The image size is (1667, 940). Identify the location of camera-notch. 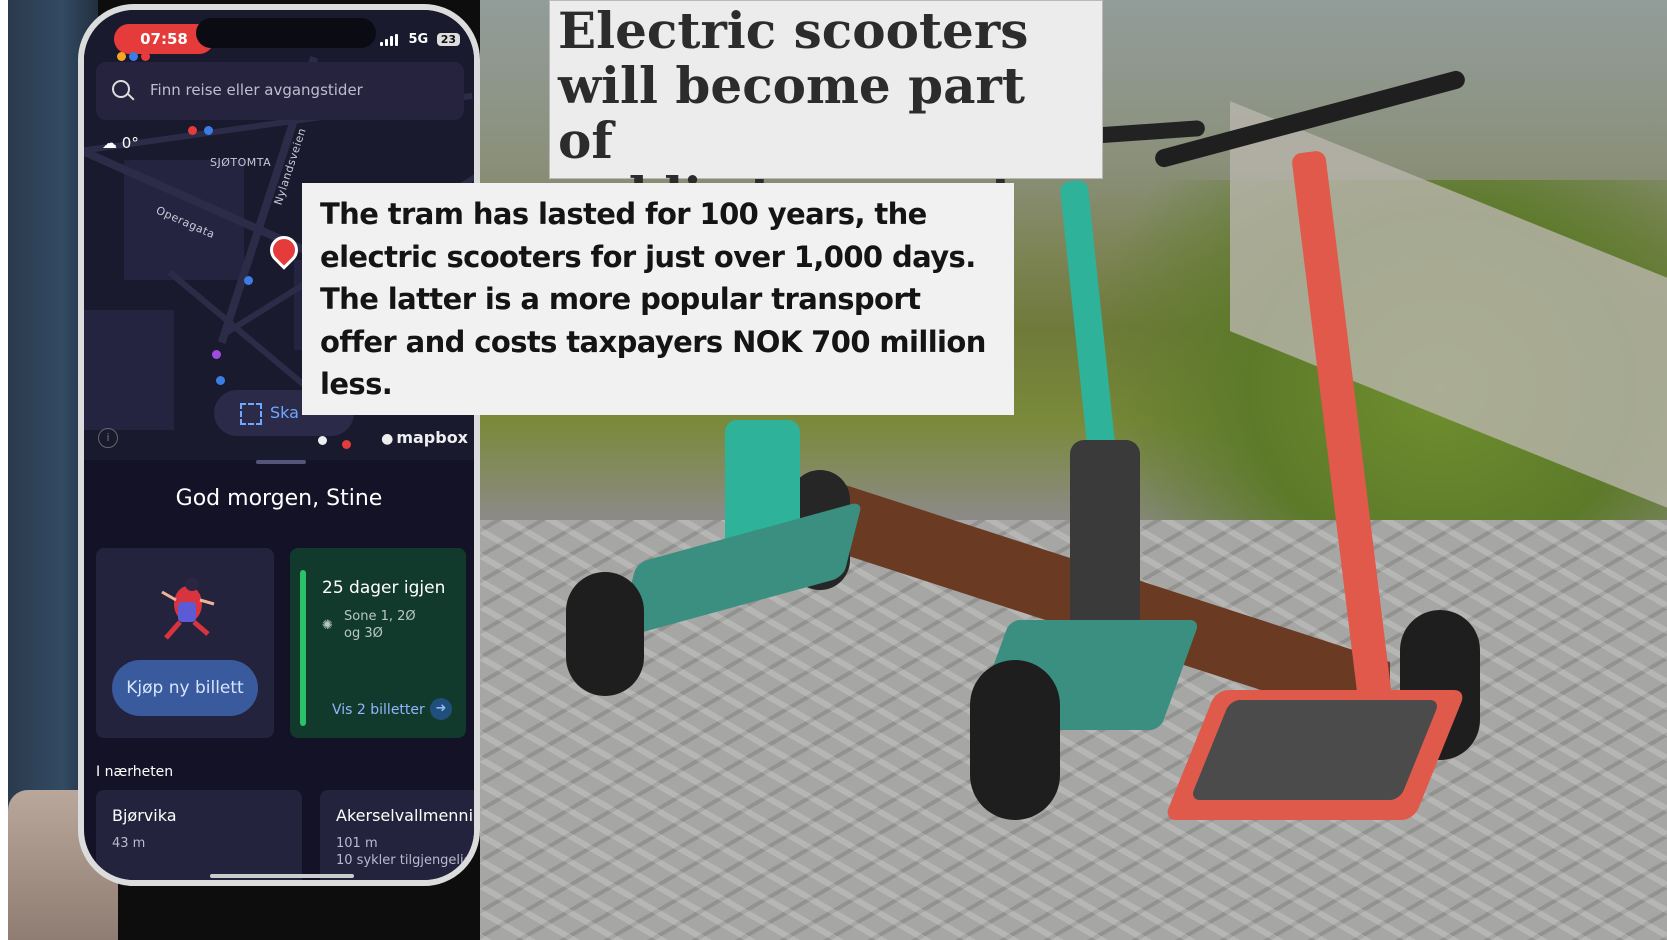
(286, 33).